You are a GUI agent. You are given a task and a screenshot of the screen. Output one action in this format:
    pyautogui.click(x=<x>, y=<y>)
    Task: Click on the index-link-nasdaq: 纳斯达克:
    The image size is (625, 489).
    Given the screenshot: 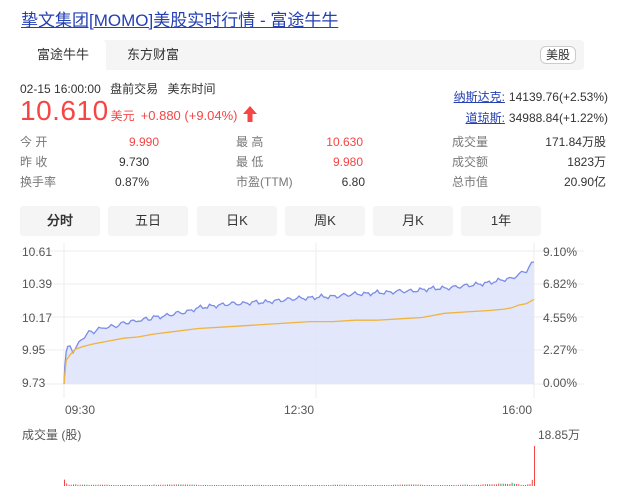 What is the action you would take?
    pyautogui.click(x=479, y=97)
    